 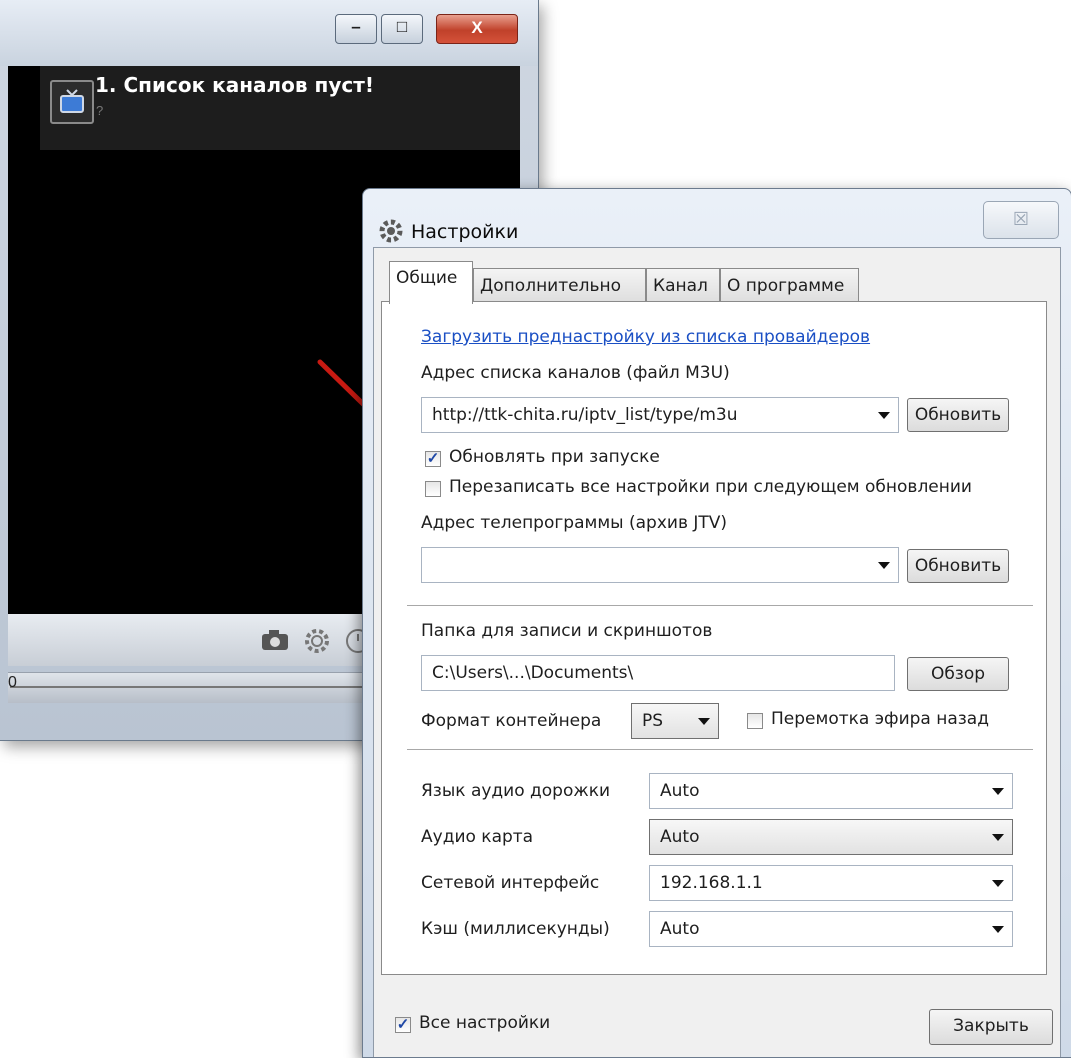 I want to click on audio-language-select: Auto, so click(x=831, y=791).